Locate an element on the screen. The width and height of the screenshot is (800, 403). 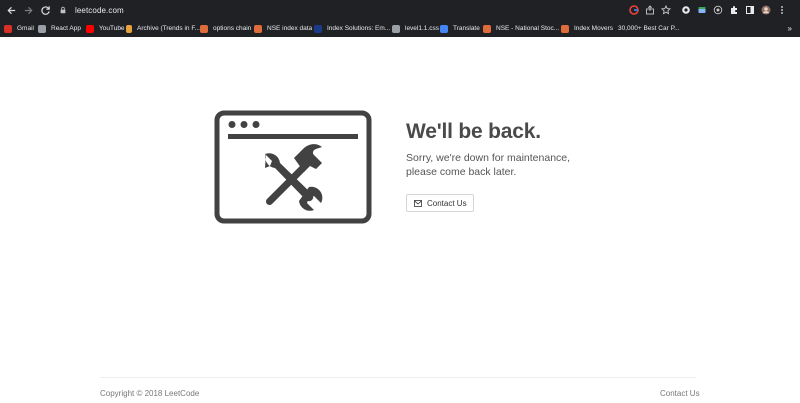
google-icon is located at coordinates (633, 10).